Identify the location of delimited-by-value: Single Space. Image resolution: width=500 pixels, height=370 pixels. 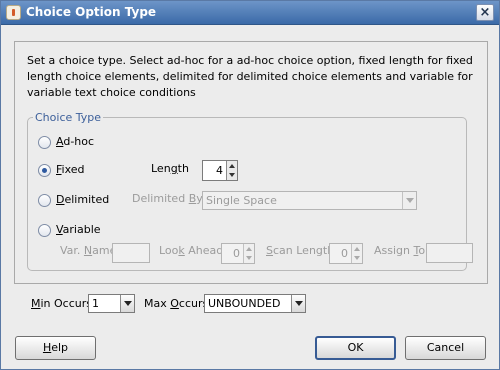
(241, 200).